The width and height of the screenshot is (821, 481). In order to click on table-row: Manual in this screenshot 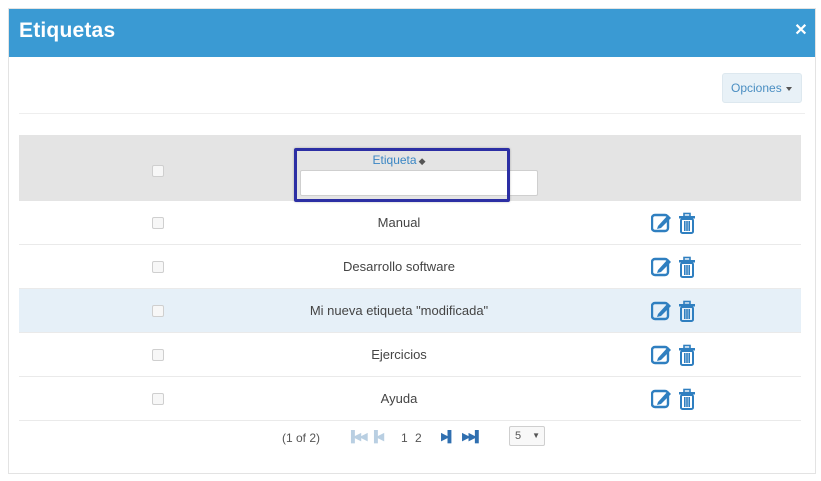, I will do `click(410, 223)`.